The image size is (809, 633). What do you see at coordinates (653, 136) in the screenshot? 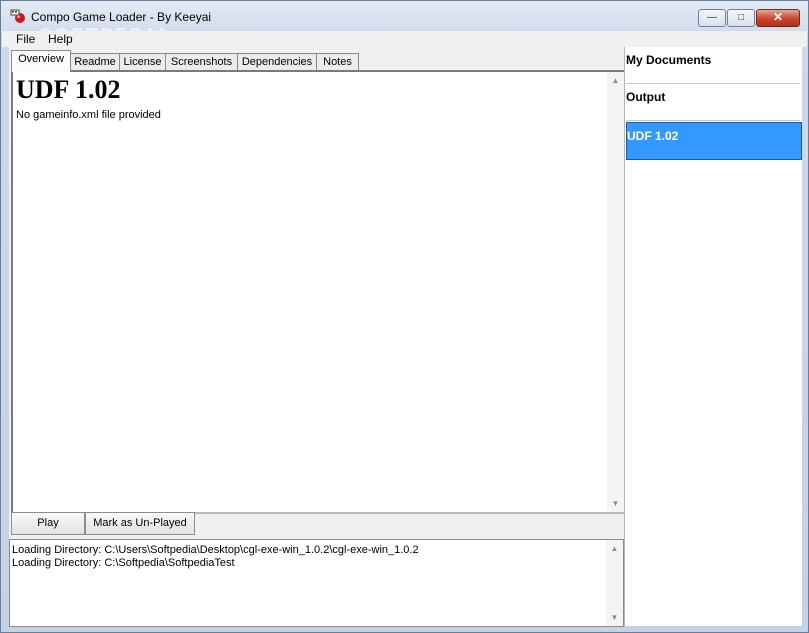
I see `sidebar-item-label: UDF 1.02` at bounding box center [653, 136].